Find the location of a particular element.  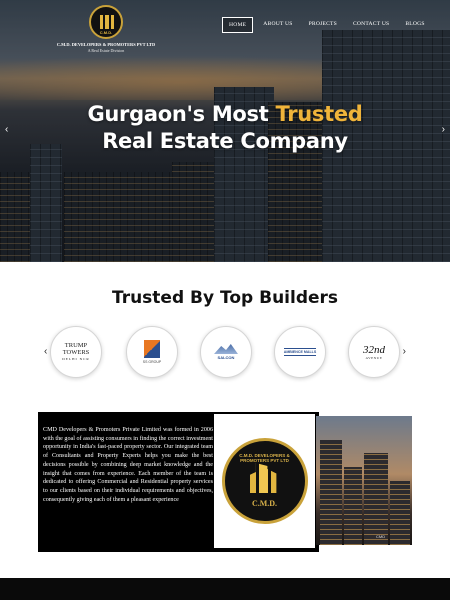

ss-group-text: SS GROUP is located at coordinates (152, 362).